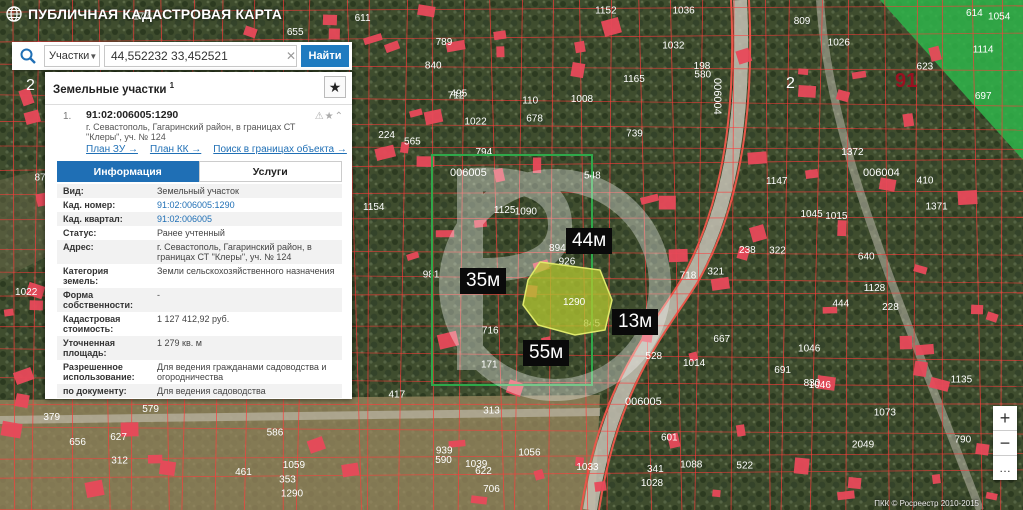  Describe the element at coordinates (396, 394) in the screenshot. I see `parcel-label: 417` at that location.